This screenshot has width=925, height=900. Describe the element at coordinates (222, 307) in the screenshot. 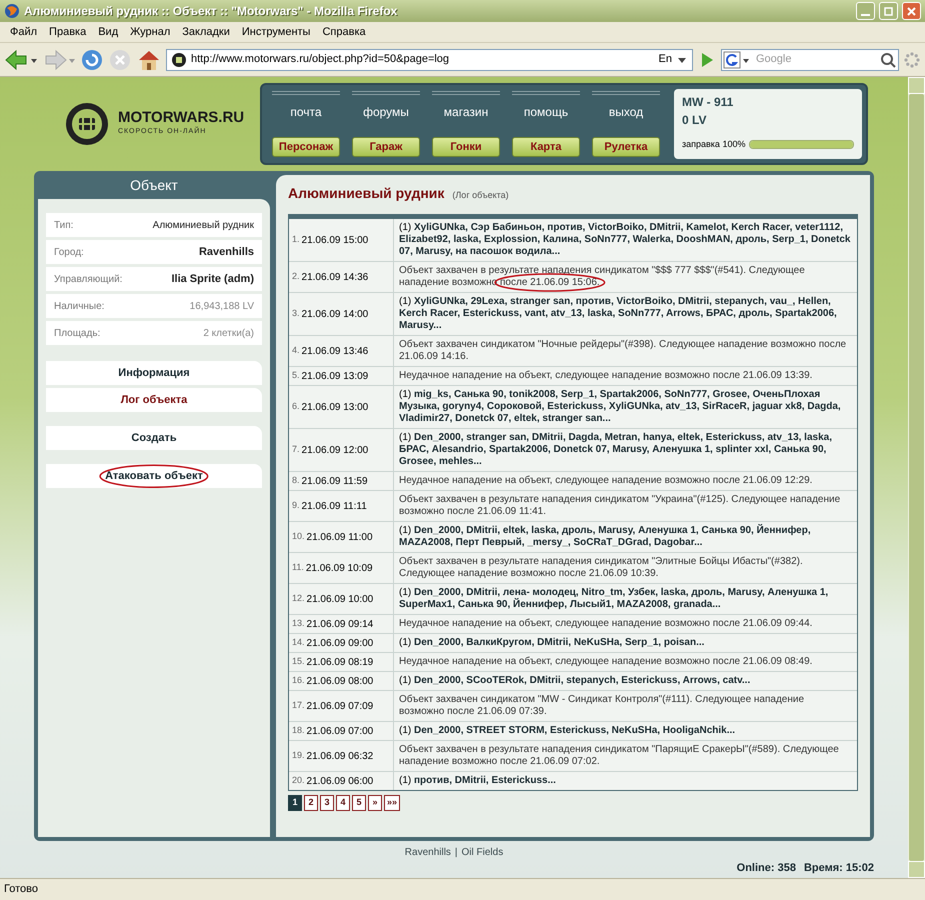

I see `info-value: 16,943,188 LV` at that location.